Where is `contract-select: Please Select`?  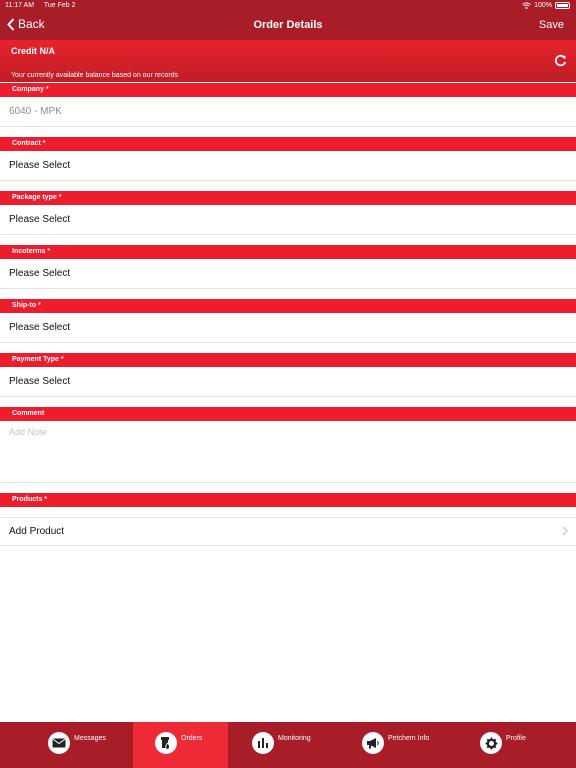
contract-select: Please Select is located at coordinates (288, 166).